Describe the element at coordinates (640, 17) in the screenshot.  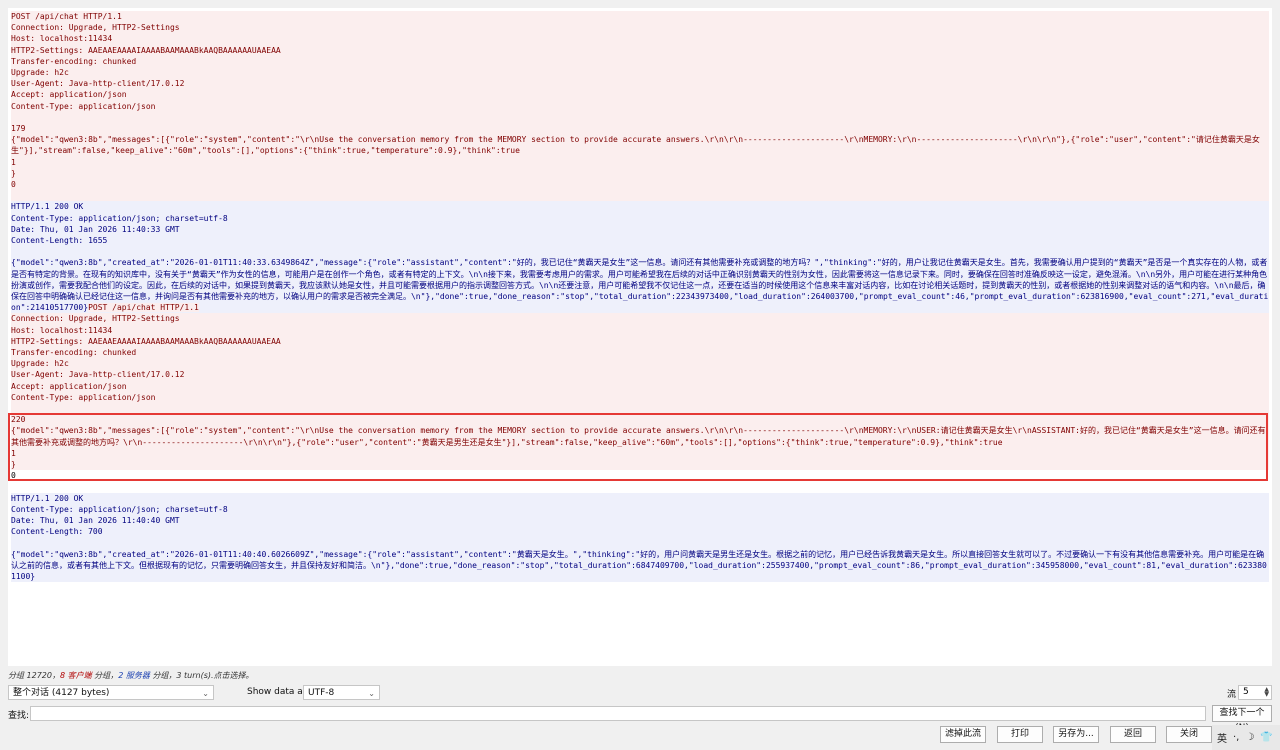
I see `client-line: POST /api/chat HTTP/1.1` at that location.